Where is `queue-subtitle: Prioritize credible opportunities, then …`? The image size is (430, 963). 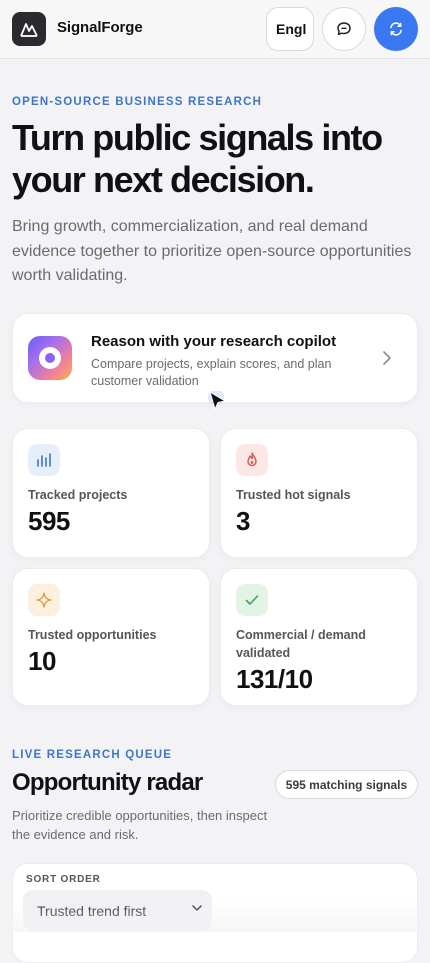 queue-subtitle: Prioritize credible opportunities, then … is located at coordinates (140, 825).